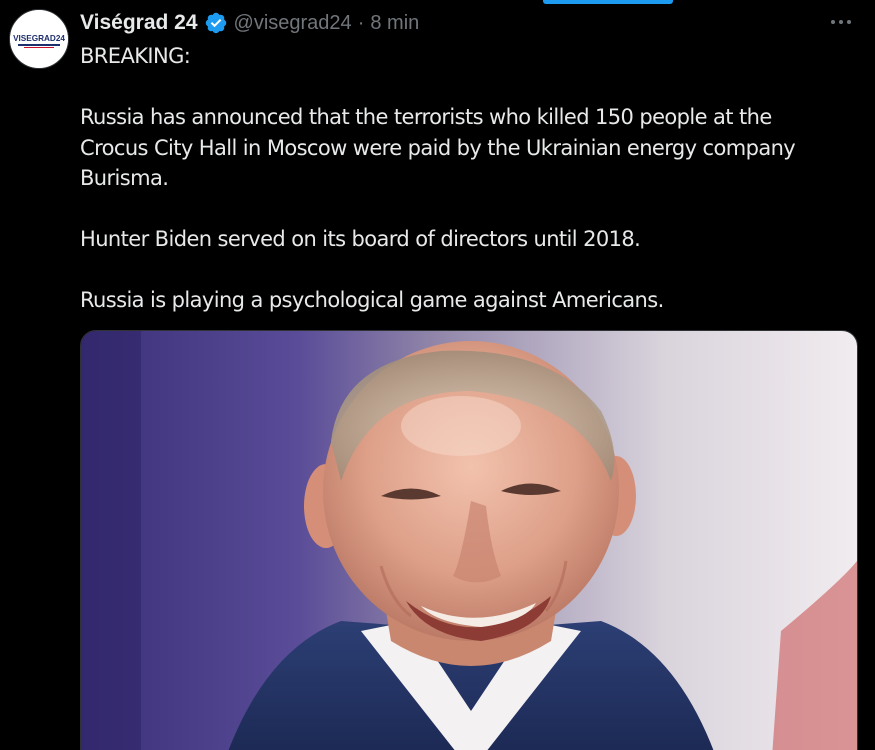 The width and height of the screenshot is (875, 750). I want to click on avatar: VISEGRAD24, so click(39, 39).